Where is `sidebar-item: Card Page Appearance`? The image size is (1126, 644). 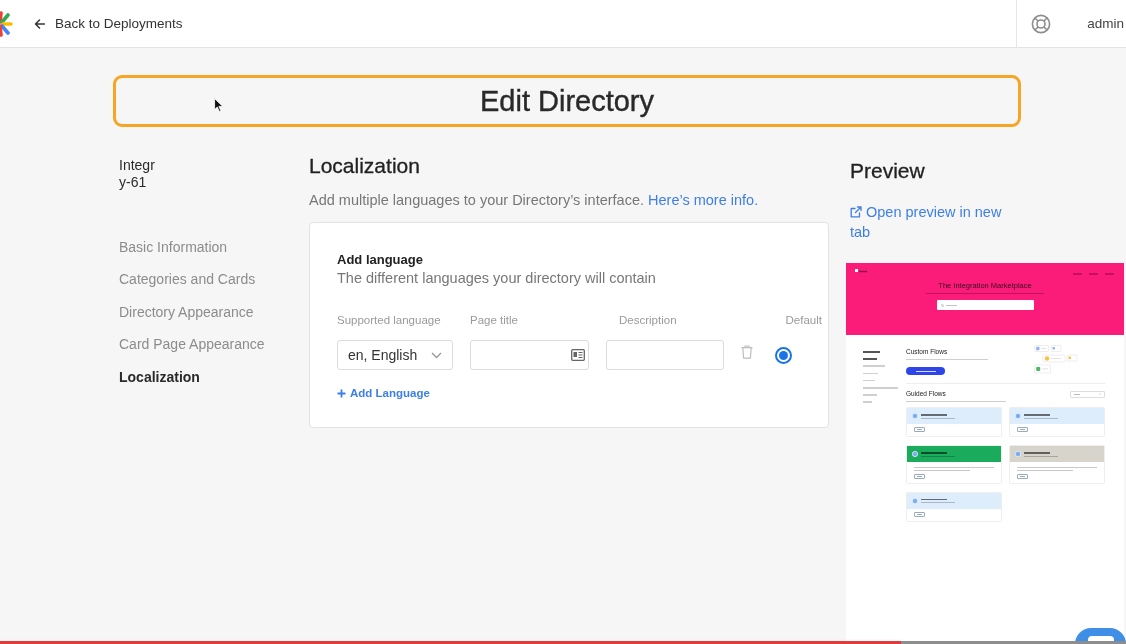 sidebar-item: Card Page Appearance is located at coordinates (192, 344).